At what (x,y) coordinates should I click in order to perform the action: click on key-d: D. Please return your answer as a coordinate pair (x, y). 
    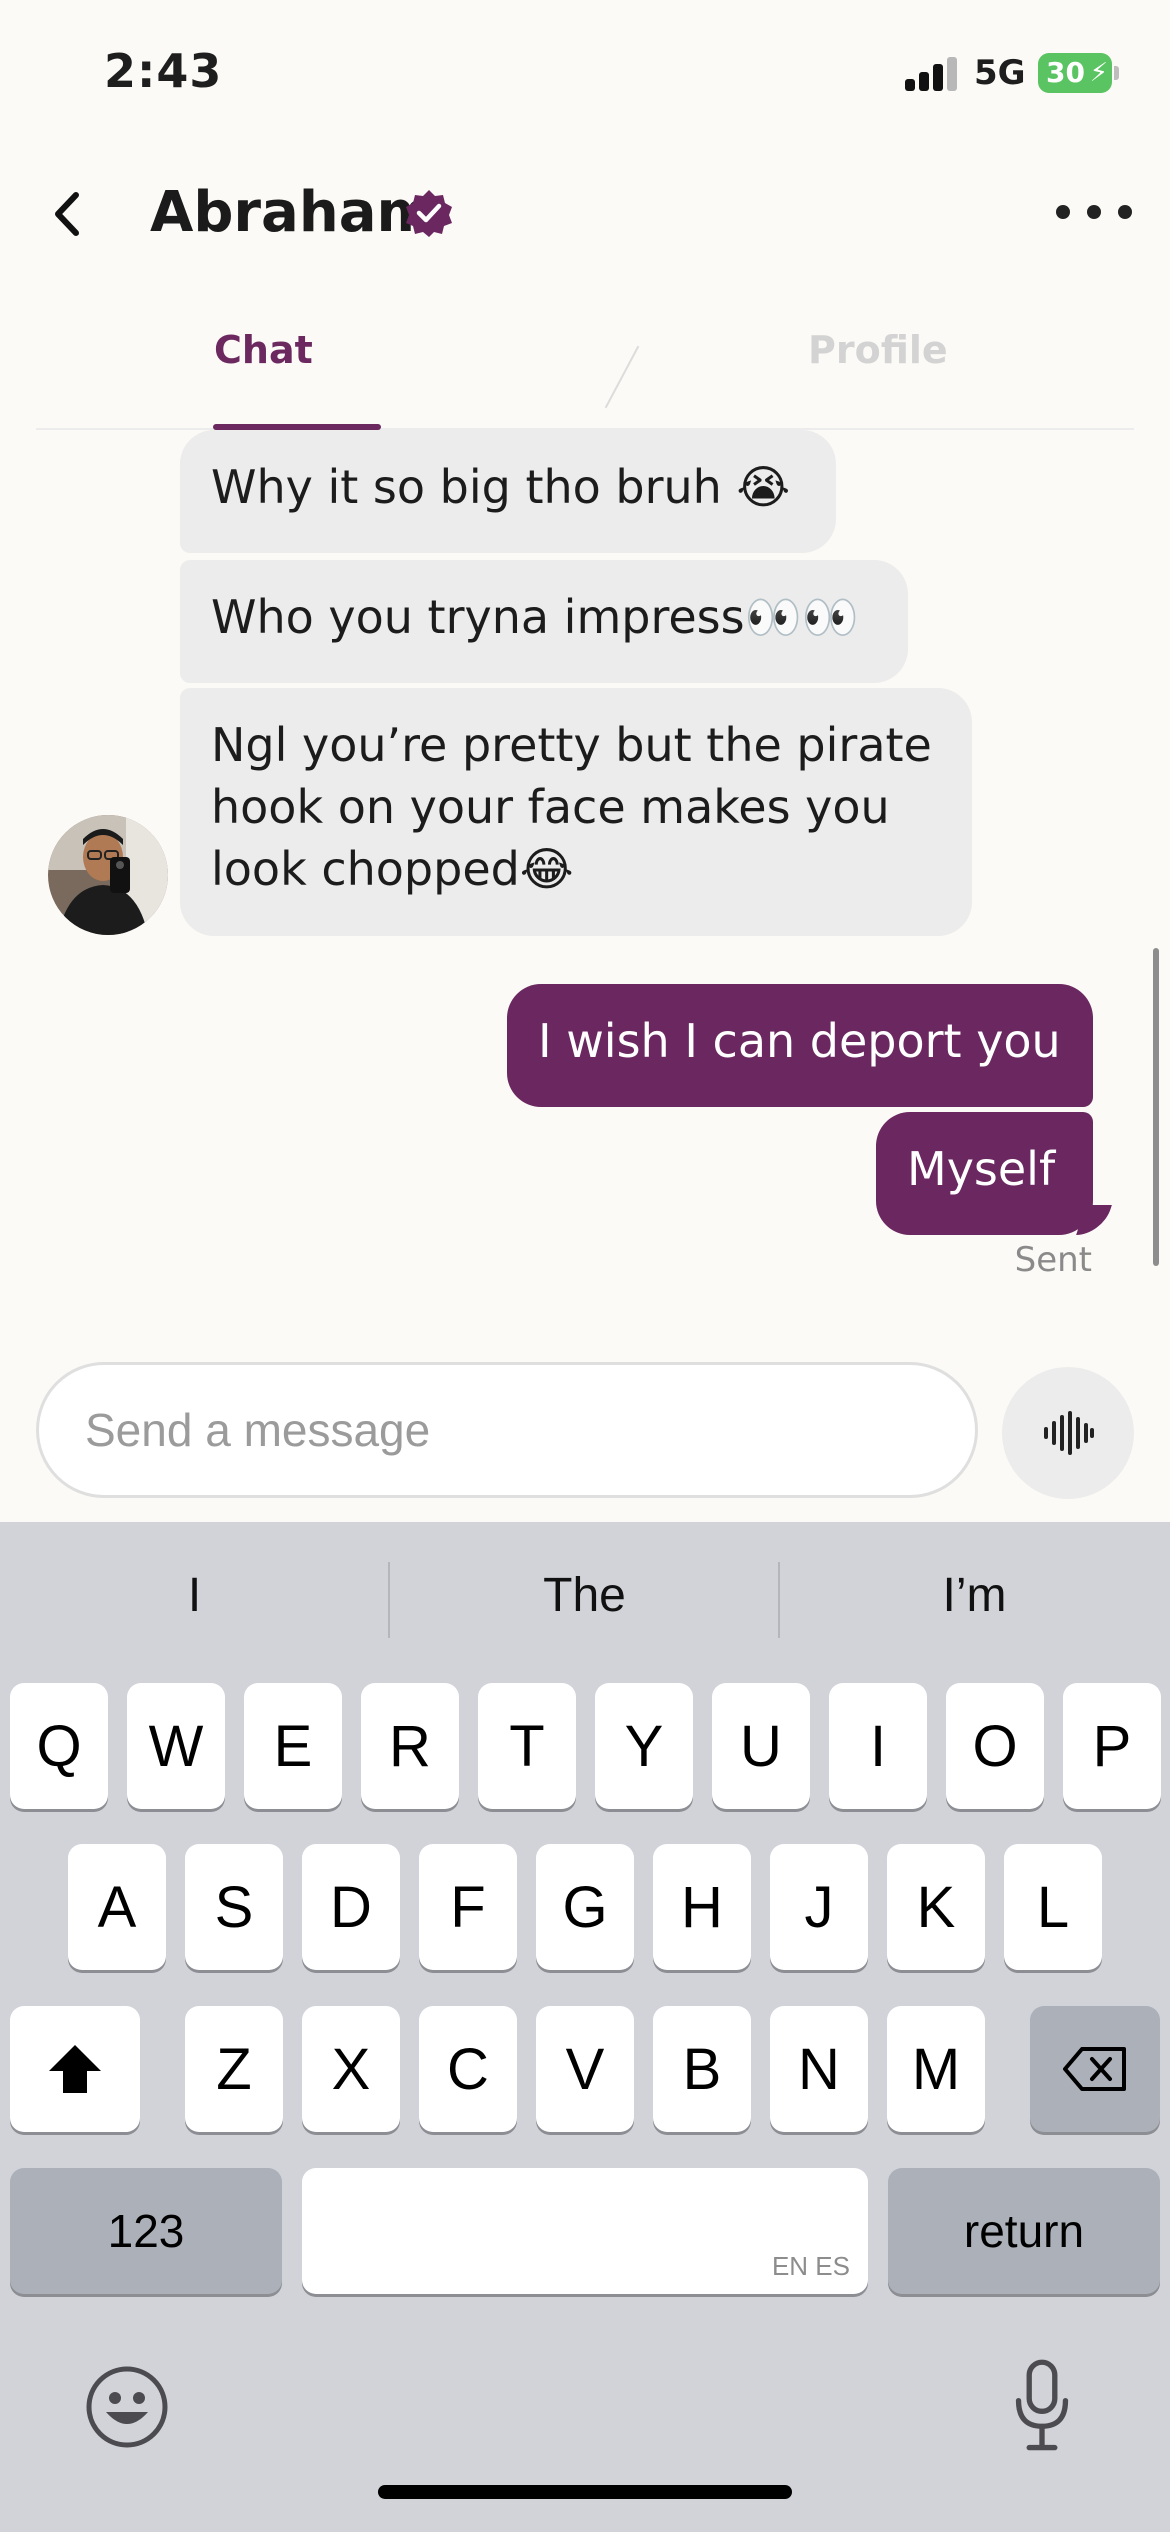
    Looking at the image, I should click on (351, 1907).